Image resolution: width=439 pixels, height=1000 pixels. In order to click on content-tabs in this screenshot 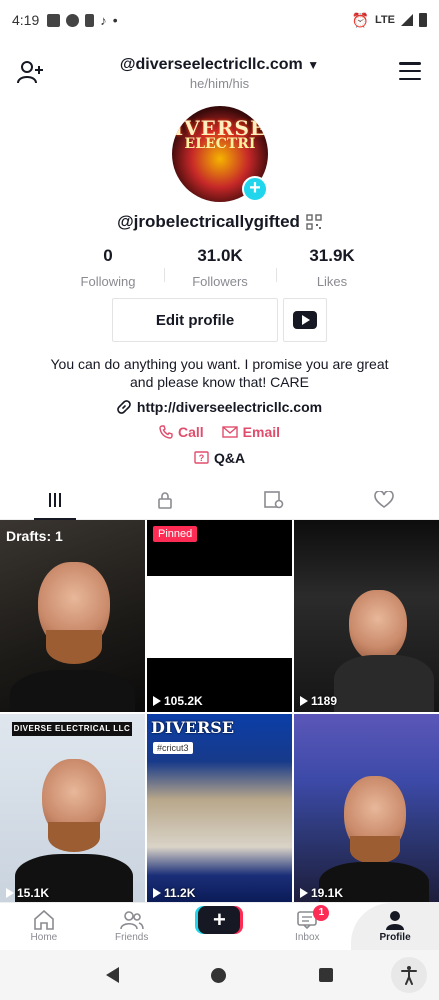, I will do `click(219, 500)`.